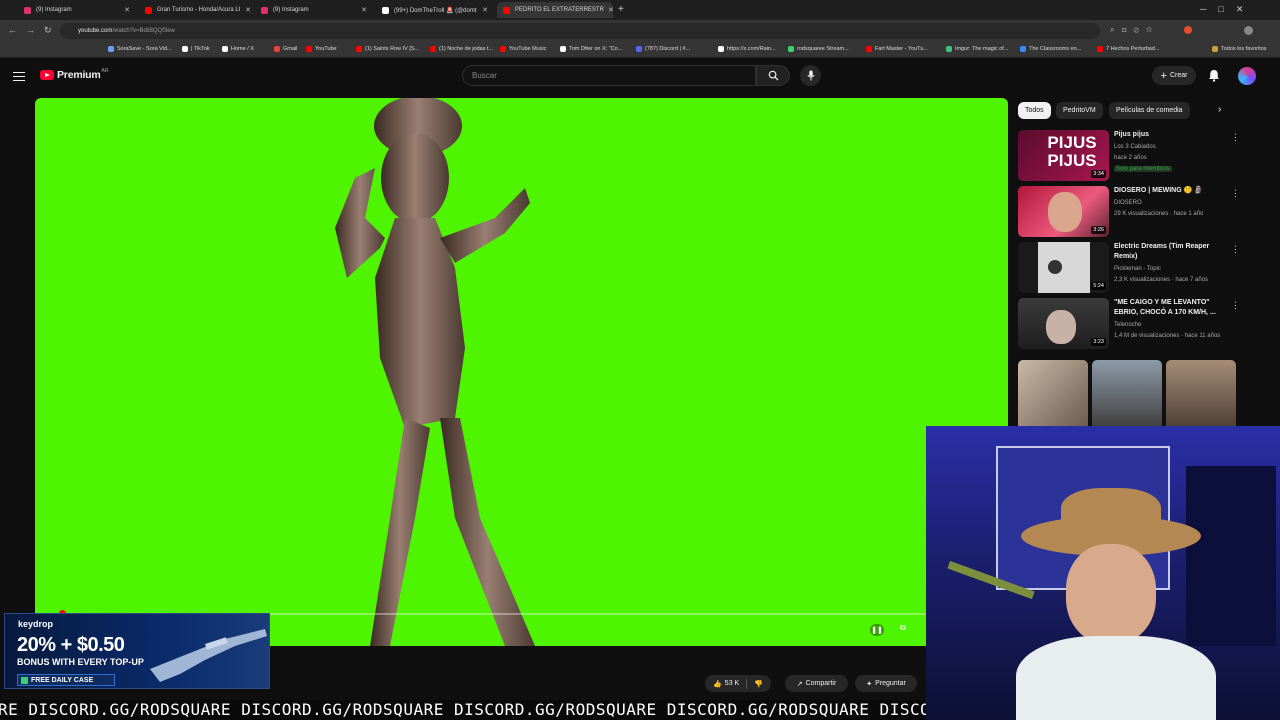 The height and width of the screenshot is (720, 1280). What do you see at coordinates (1219, 109) in the screenshot?
I see `chevron-right-icon: ›` at bounding box center [1219, 109].